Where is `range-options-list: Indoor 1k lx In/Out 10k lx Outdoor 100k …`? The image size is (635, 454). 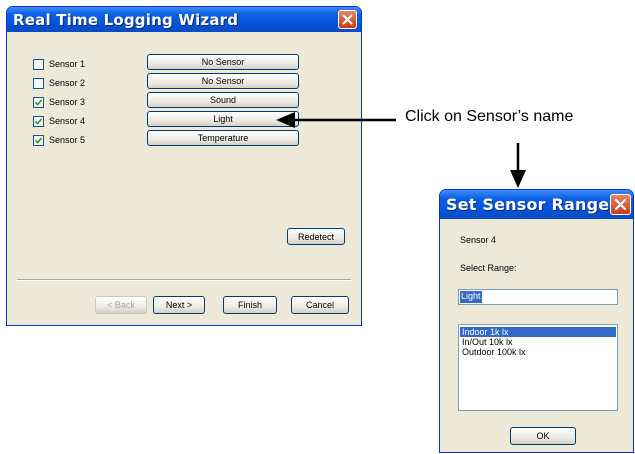 range-options-list: Indoor 1k lx In/Out 10k lx Outdoor 100k … is located at coordinates (538, 367).